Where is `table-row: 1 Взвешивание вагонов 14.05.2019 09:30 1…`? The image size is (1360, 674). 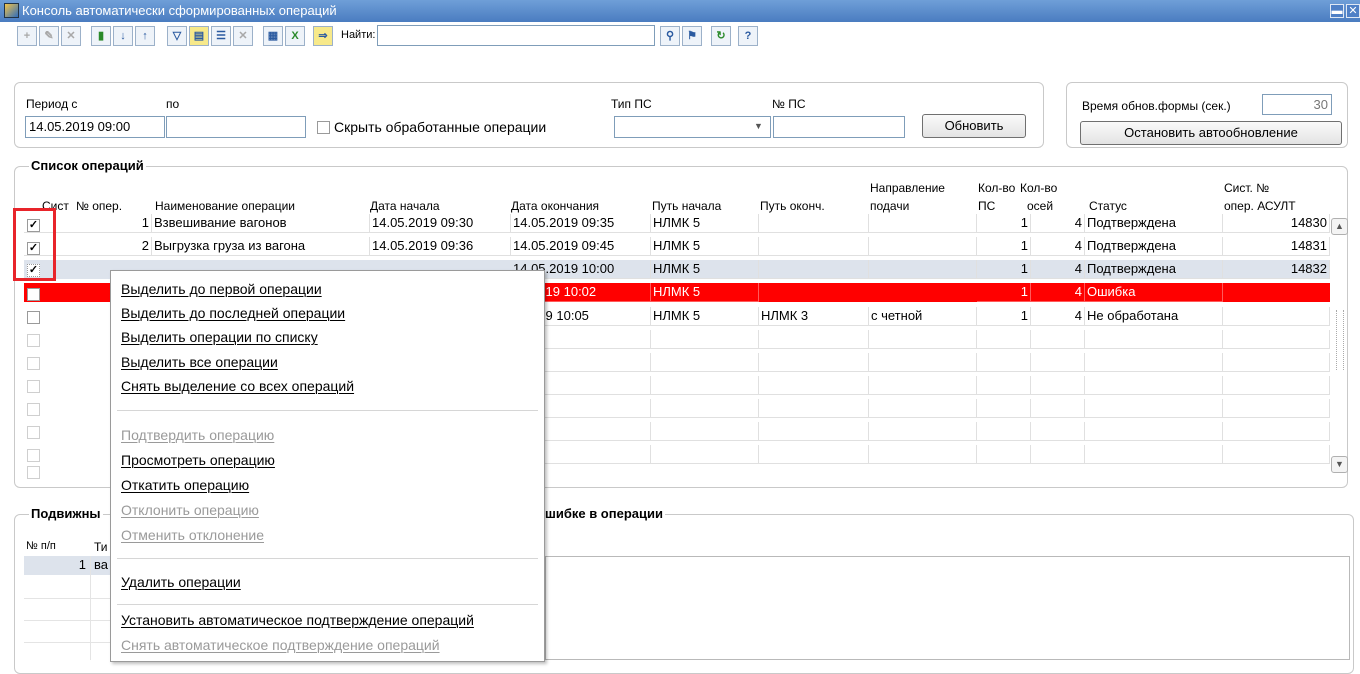
table-row: 1 Взвешивание вагонов 14.05.2019 09:30 1… is located at coordinates (677, 223).